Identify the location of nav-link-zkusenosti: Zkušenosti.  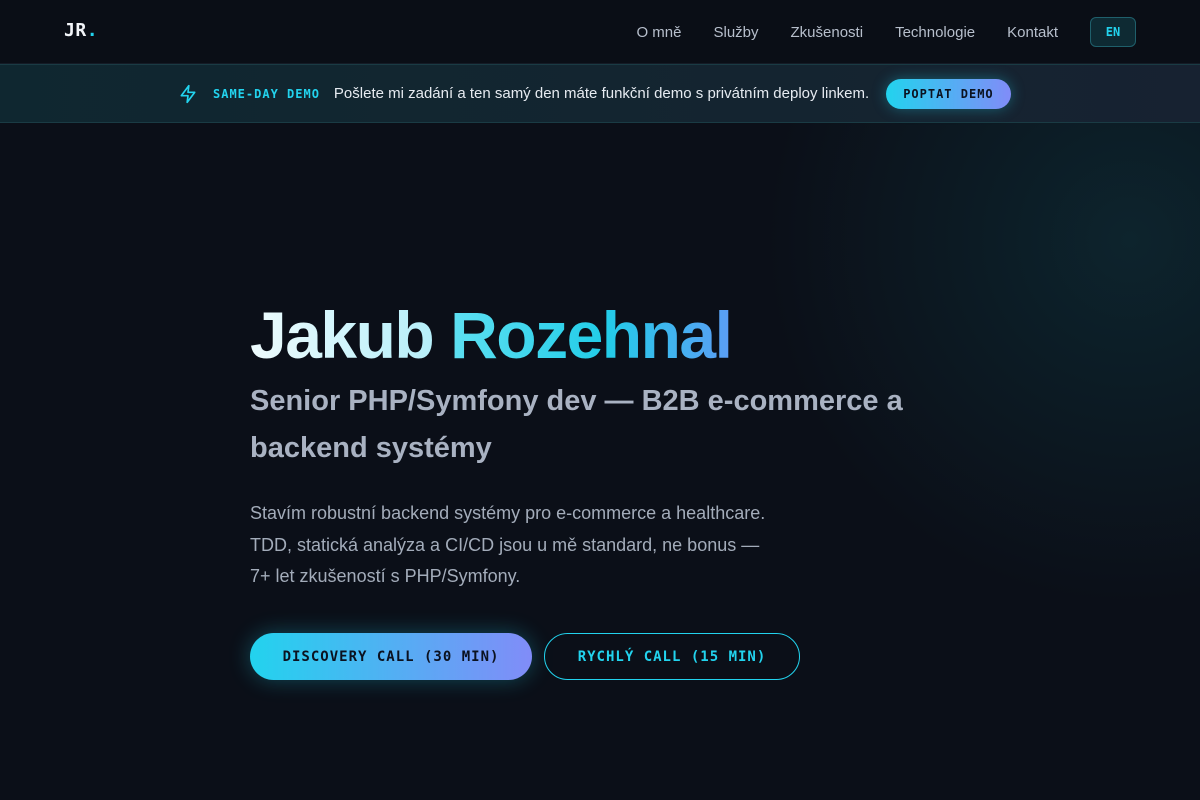
(827, 32).